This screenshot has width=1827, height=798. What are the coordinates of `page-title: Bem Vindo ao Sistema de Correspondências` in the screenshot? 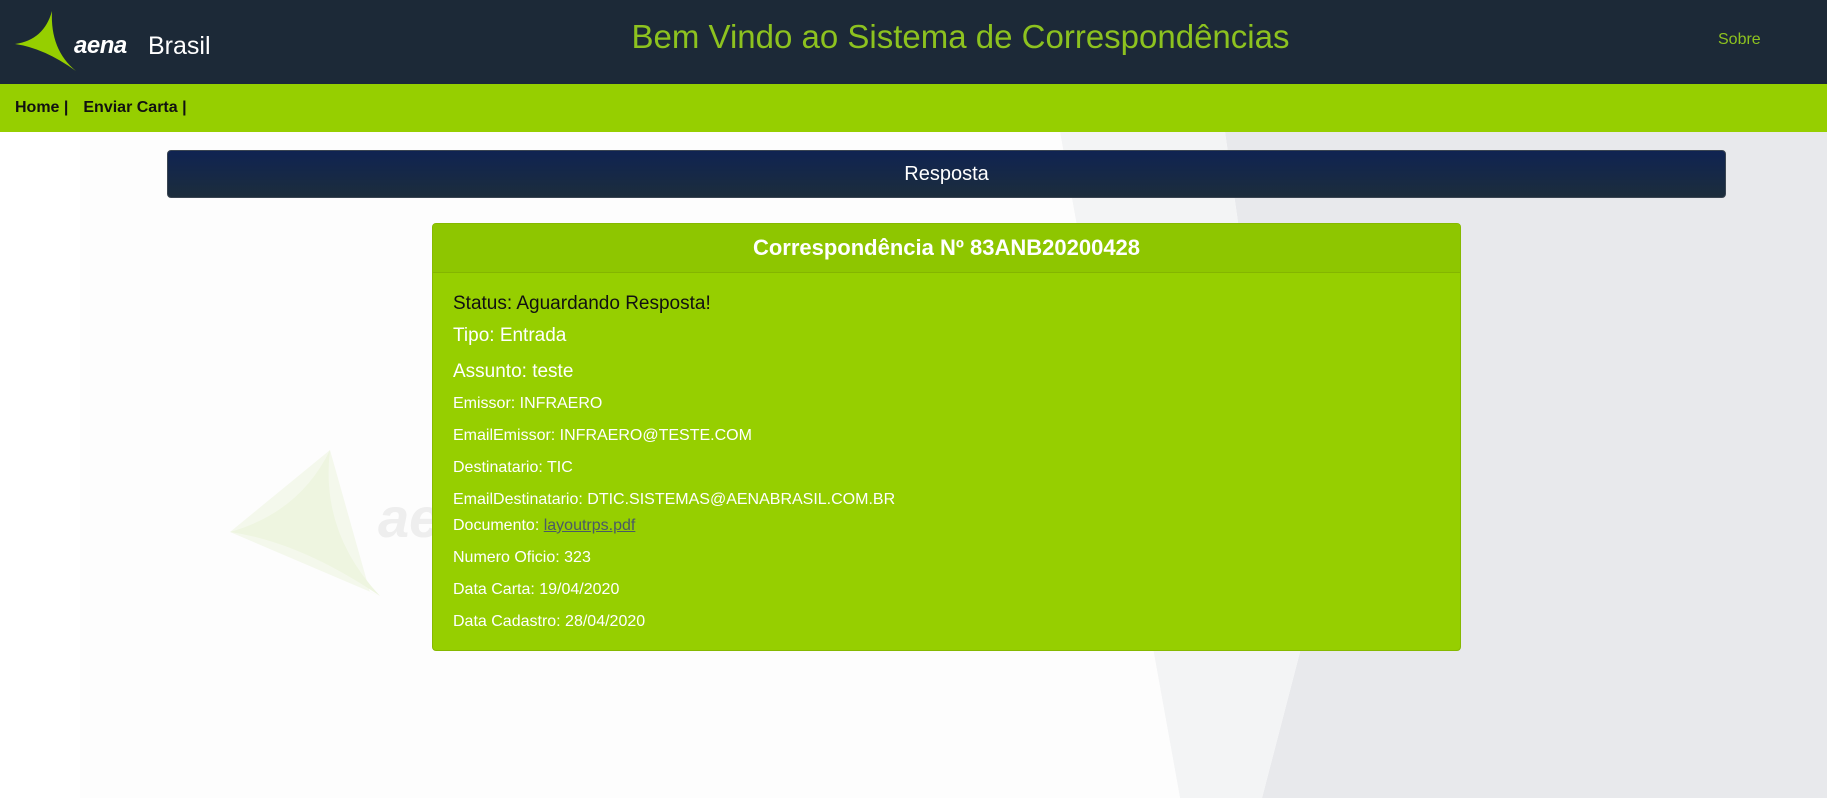 It's located at (960, 36).